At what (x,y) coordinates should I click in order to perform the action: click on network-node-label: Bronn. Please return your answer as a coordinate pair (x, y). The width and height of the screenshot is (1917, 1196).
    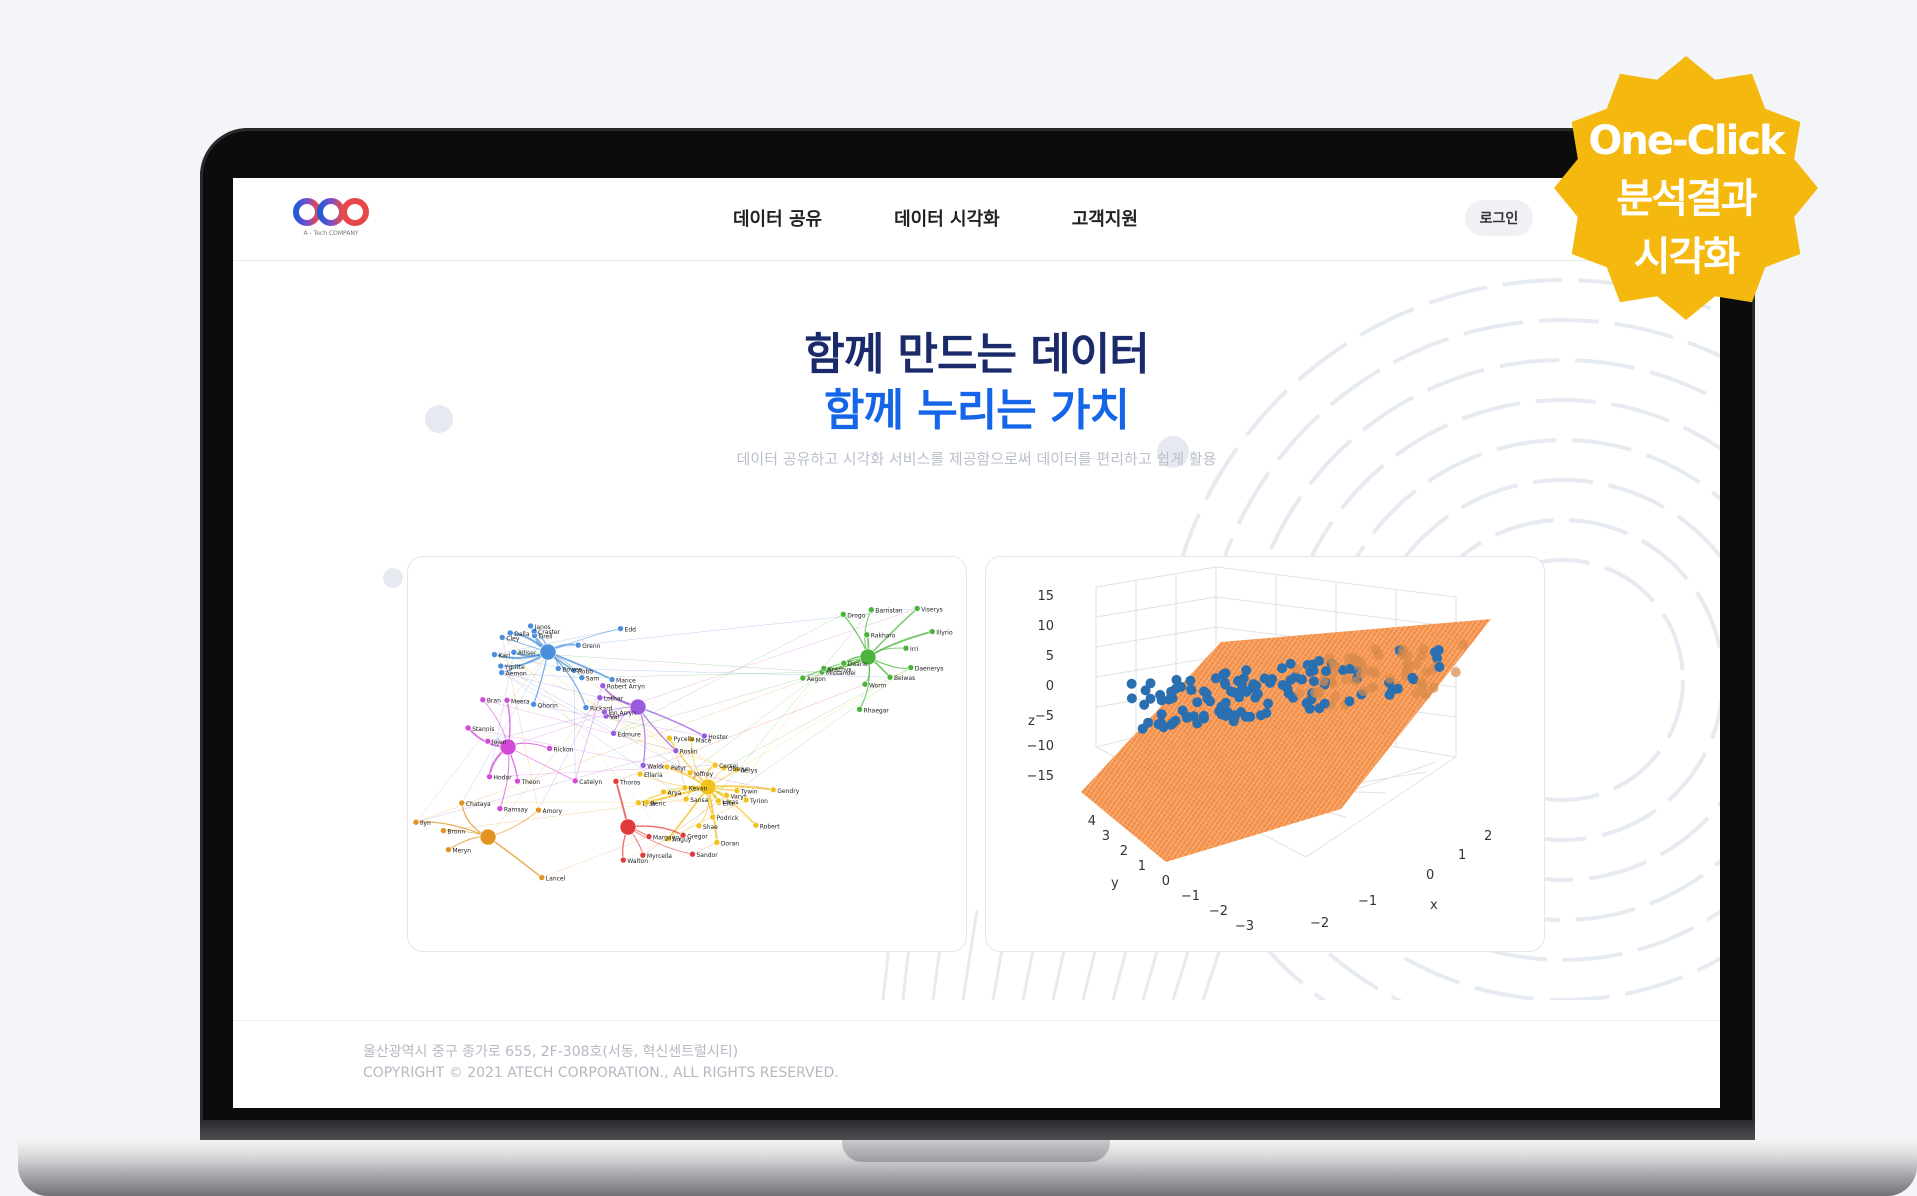
    Looking at the image, I should click on (456, 832).